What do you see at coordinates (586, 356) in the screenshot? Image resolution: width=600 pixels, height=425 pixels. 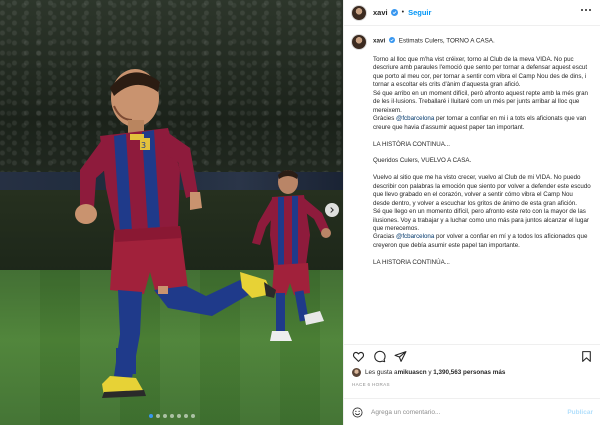 I see `save-icon` at bounding box center [586, 356].